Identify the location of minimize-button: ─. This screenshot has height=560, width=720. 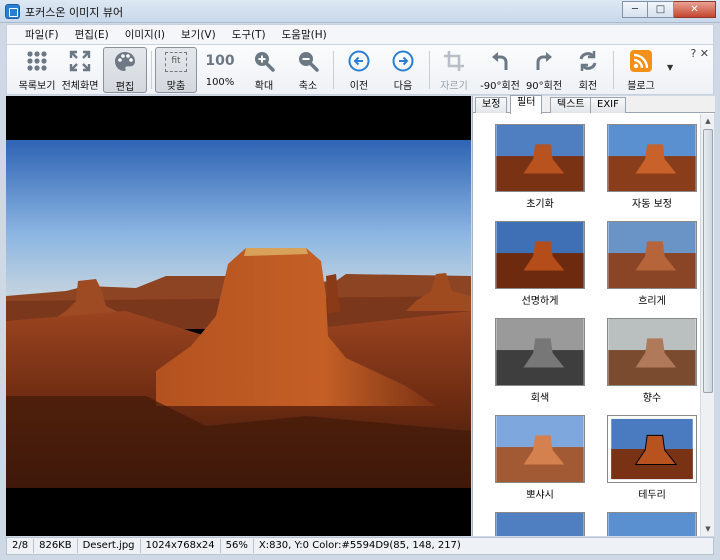
(635, 9).